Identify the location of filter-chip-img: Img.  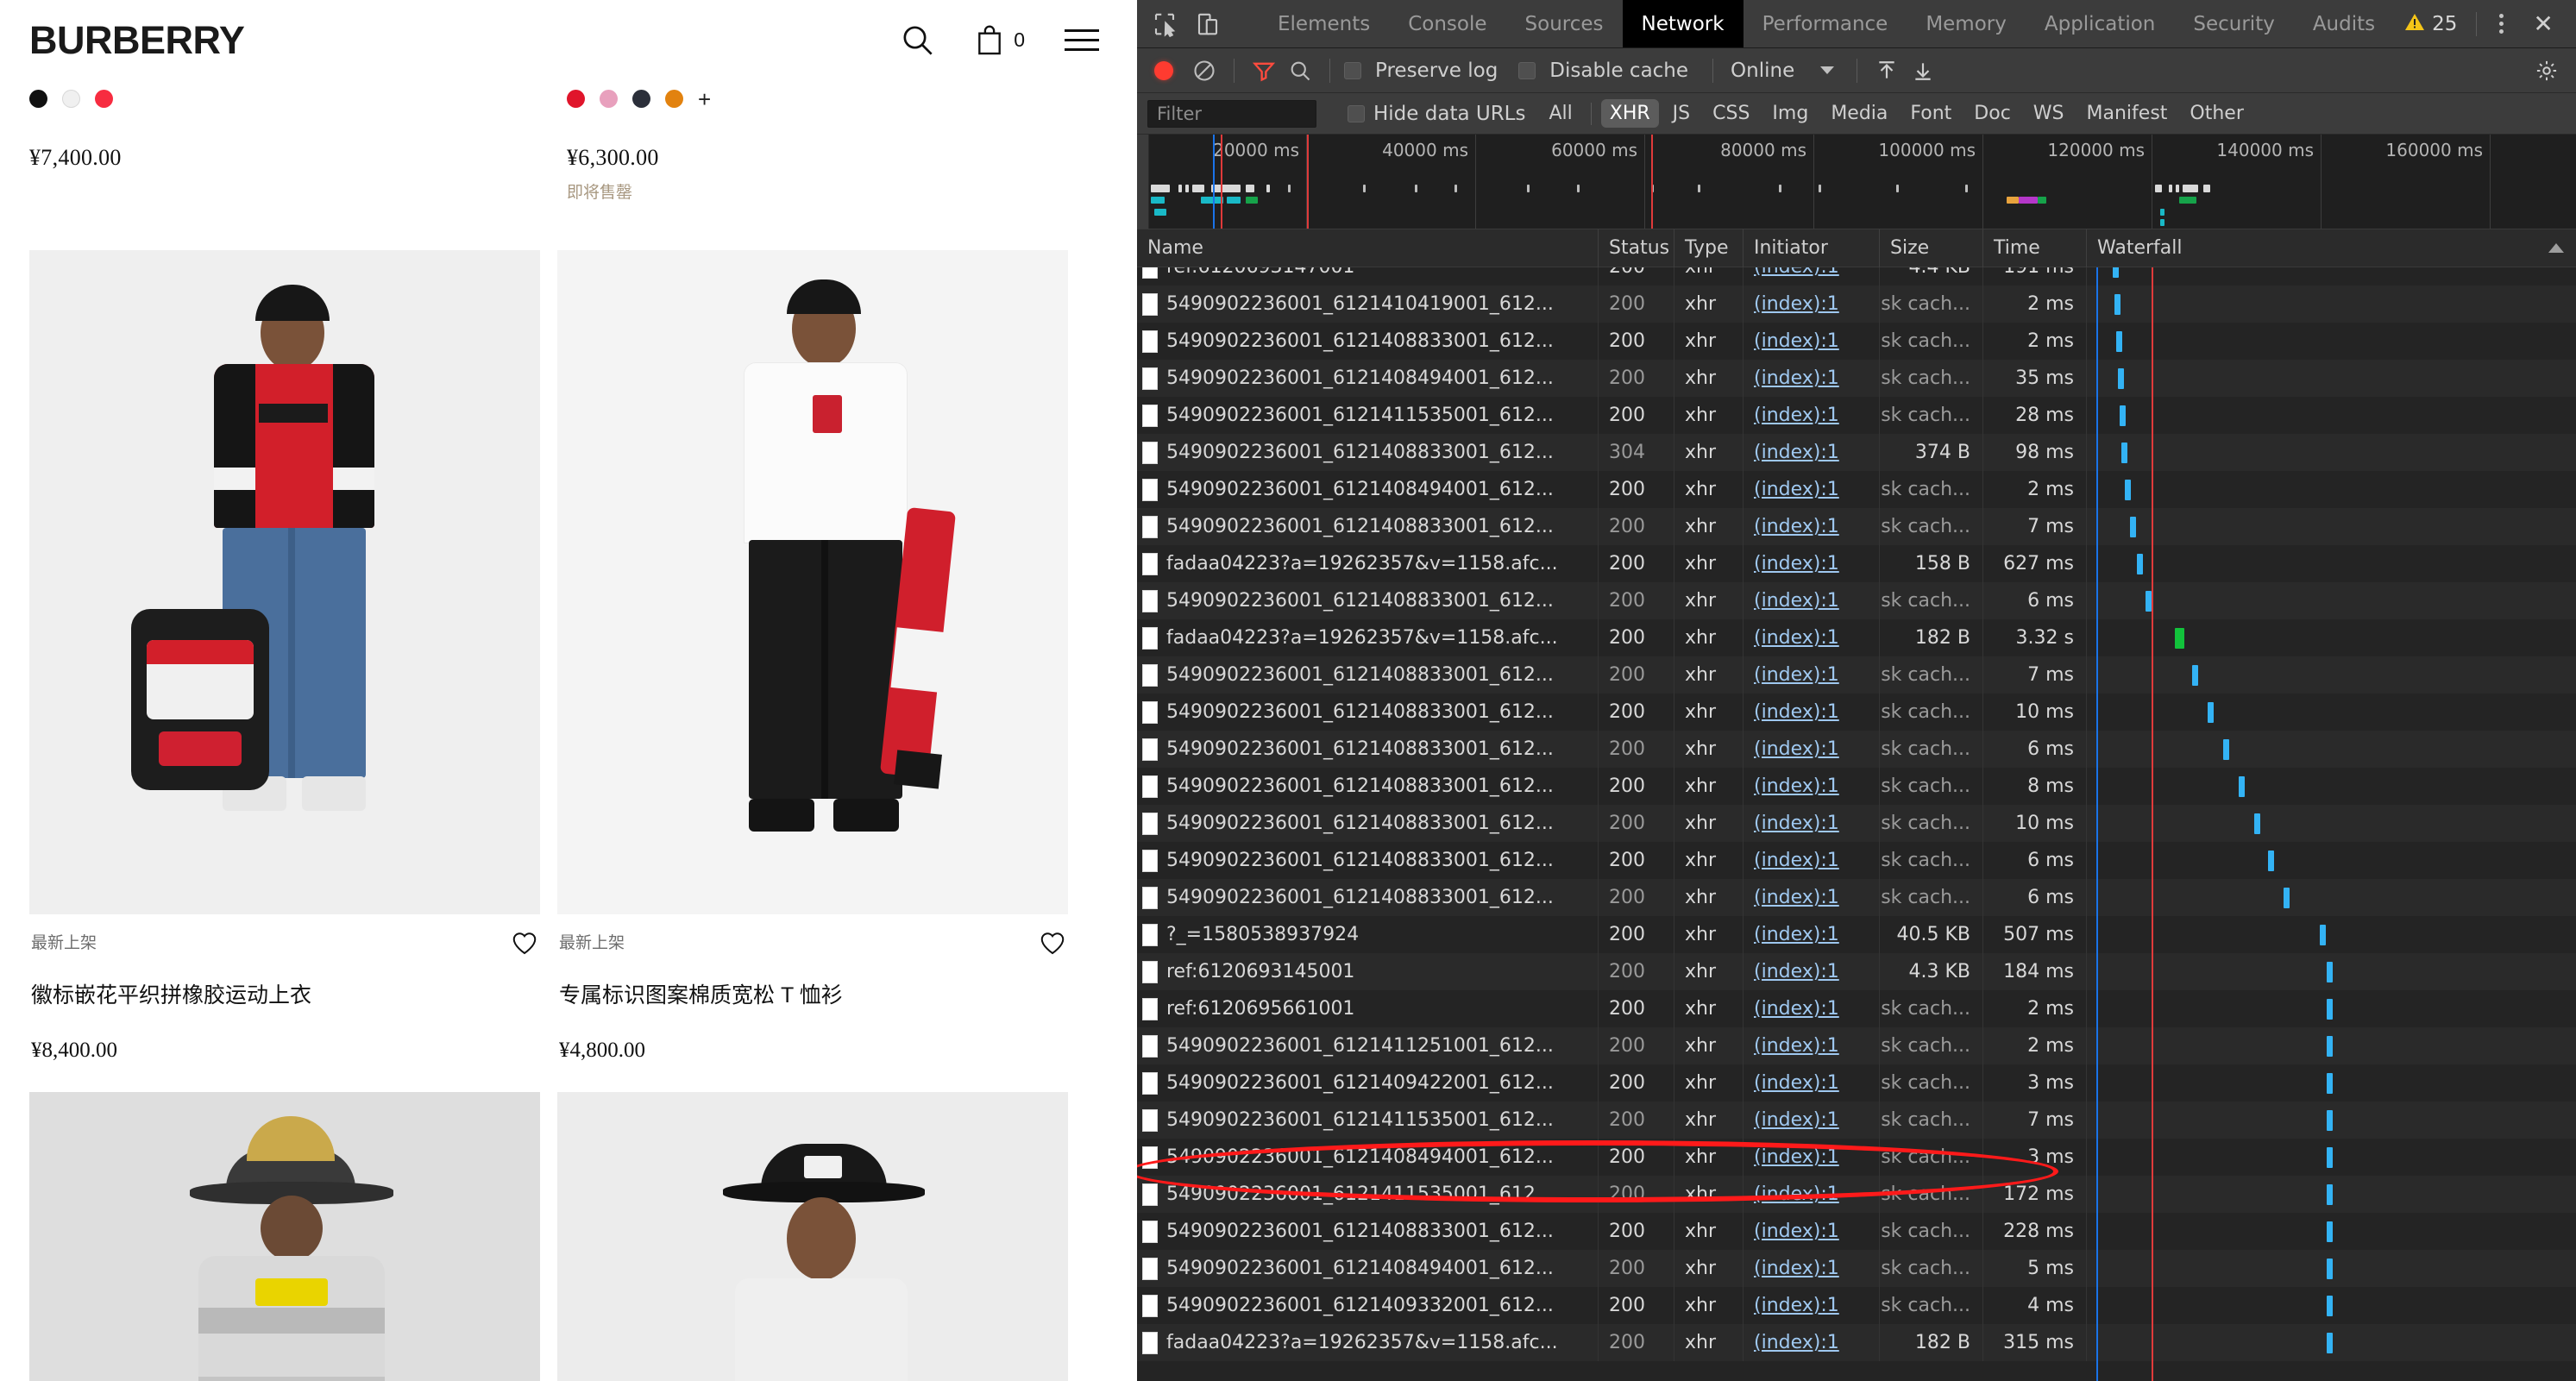
(1790, 113).